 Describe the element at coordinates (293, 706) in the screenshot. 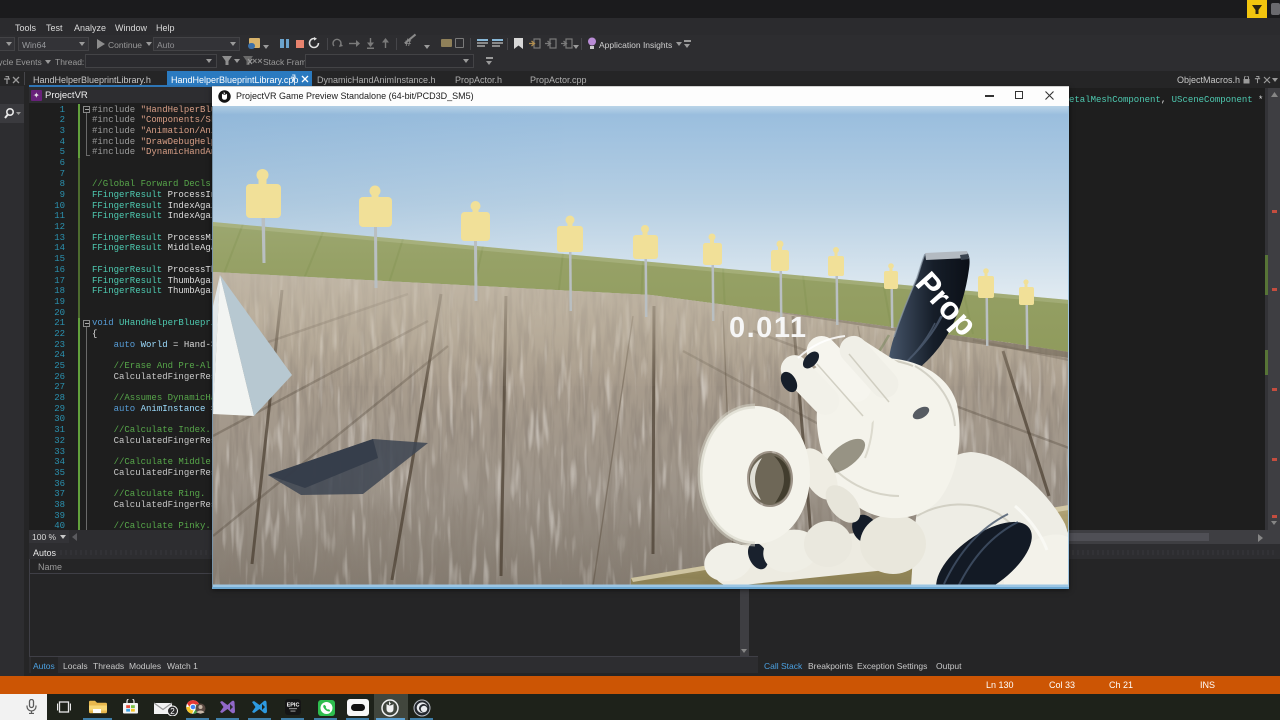

I see `svg-text: EPIC` at that location.